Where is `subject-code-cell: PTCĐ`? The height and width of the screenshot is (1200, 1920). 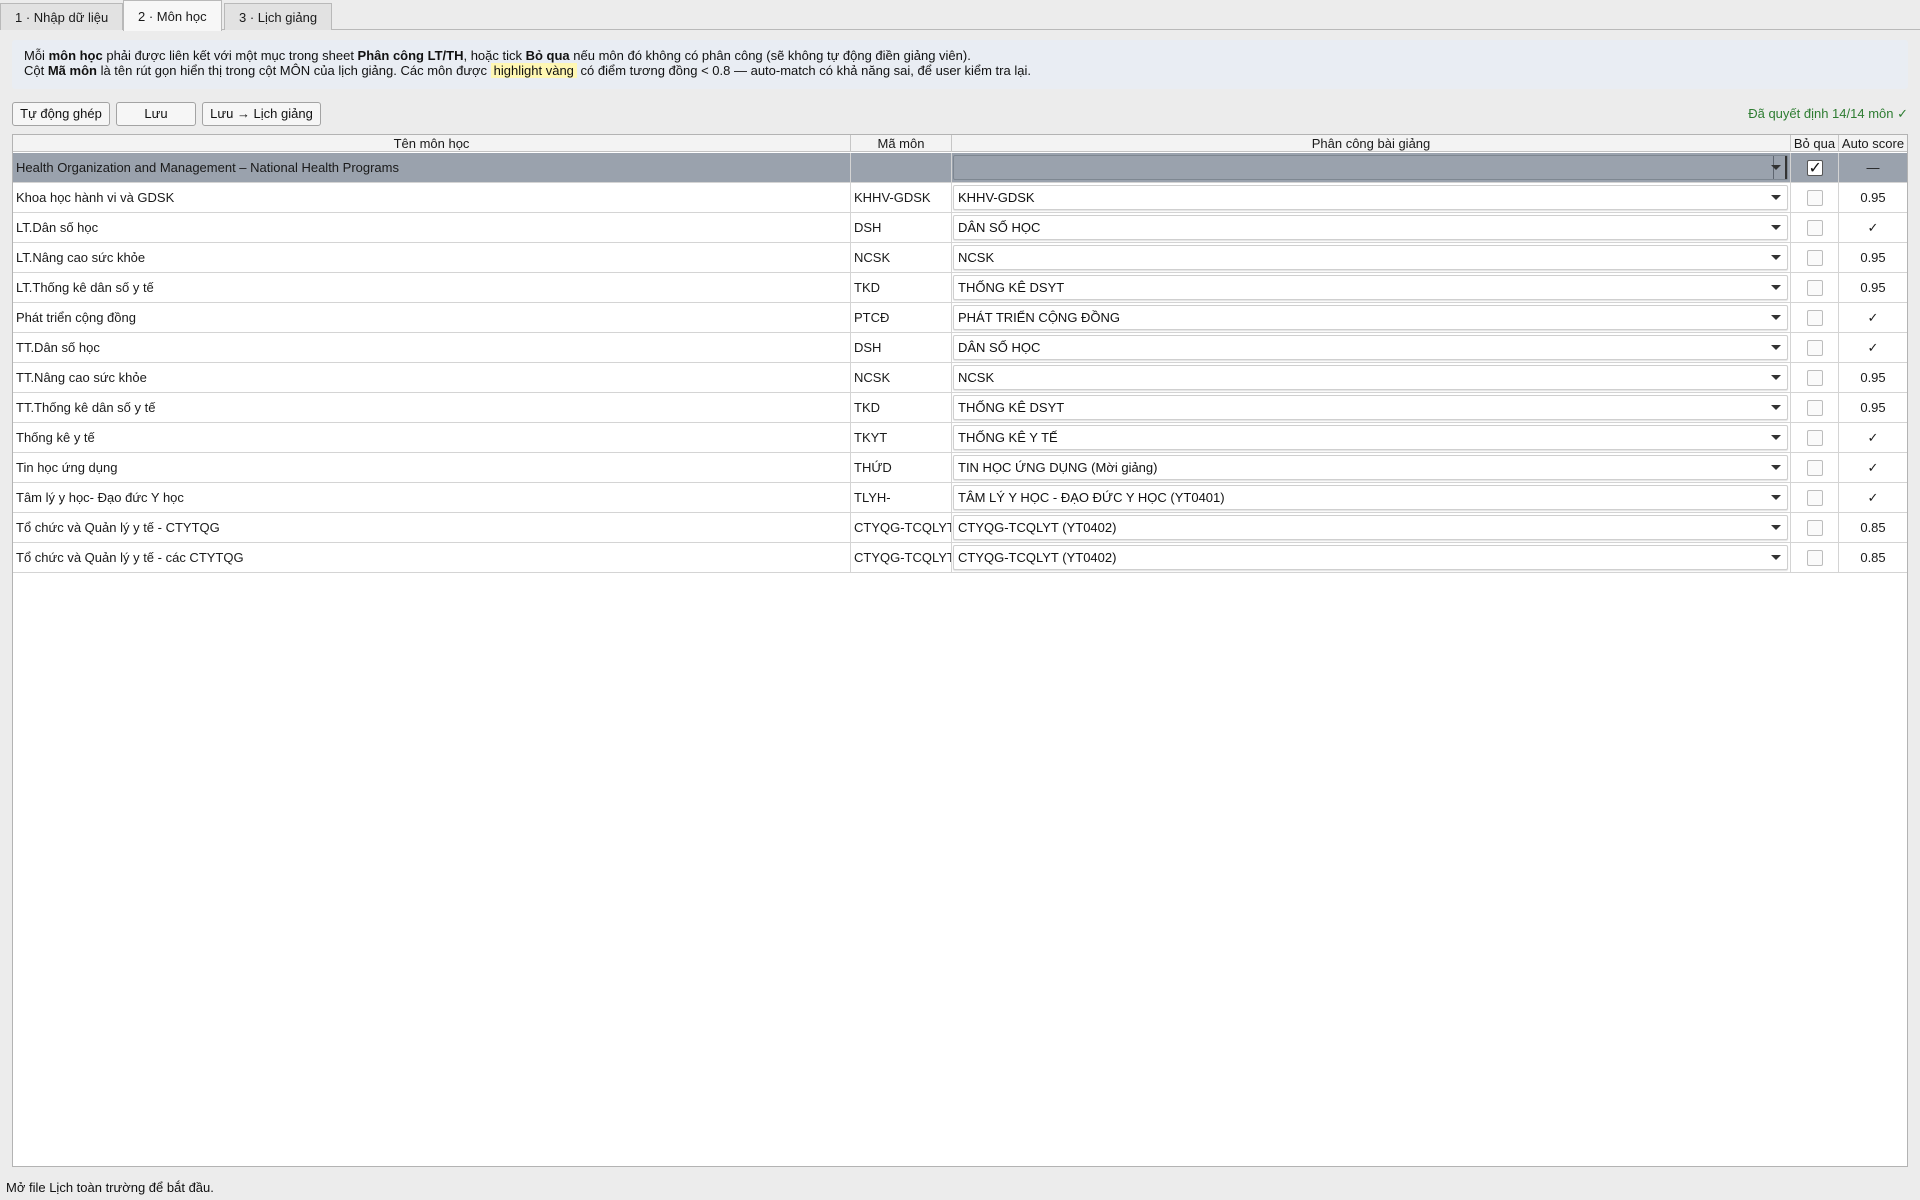 subject-code-cell: PTCĐ is located at coordinates (901, 318).